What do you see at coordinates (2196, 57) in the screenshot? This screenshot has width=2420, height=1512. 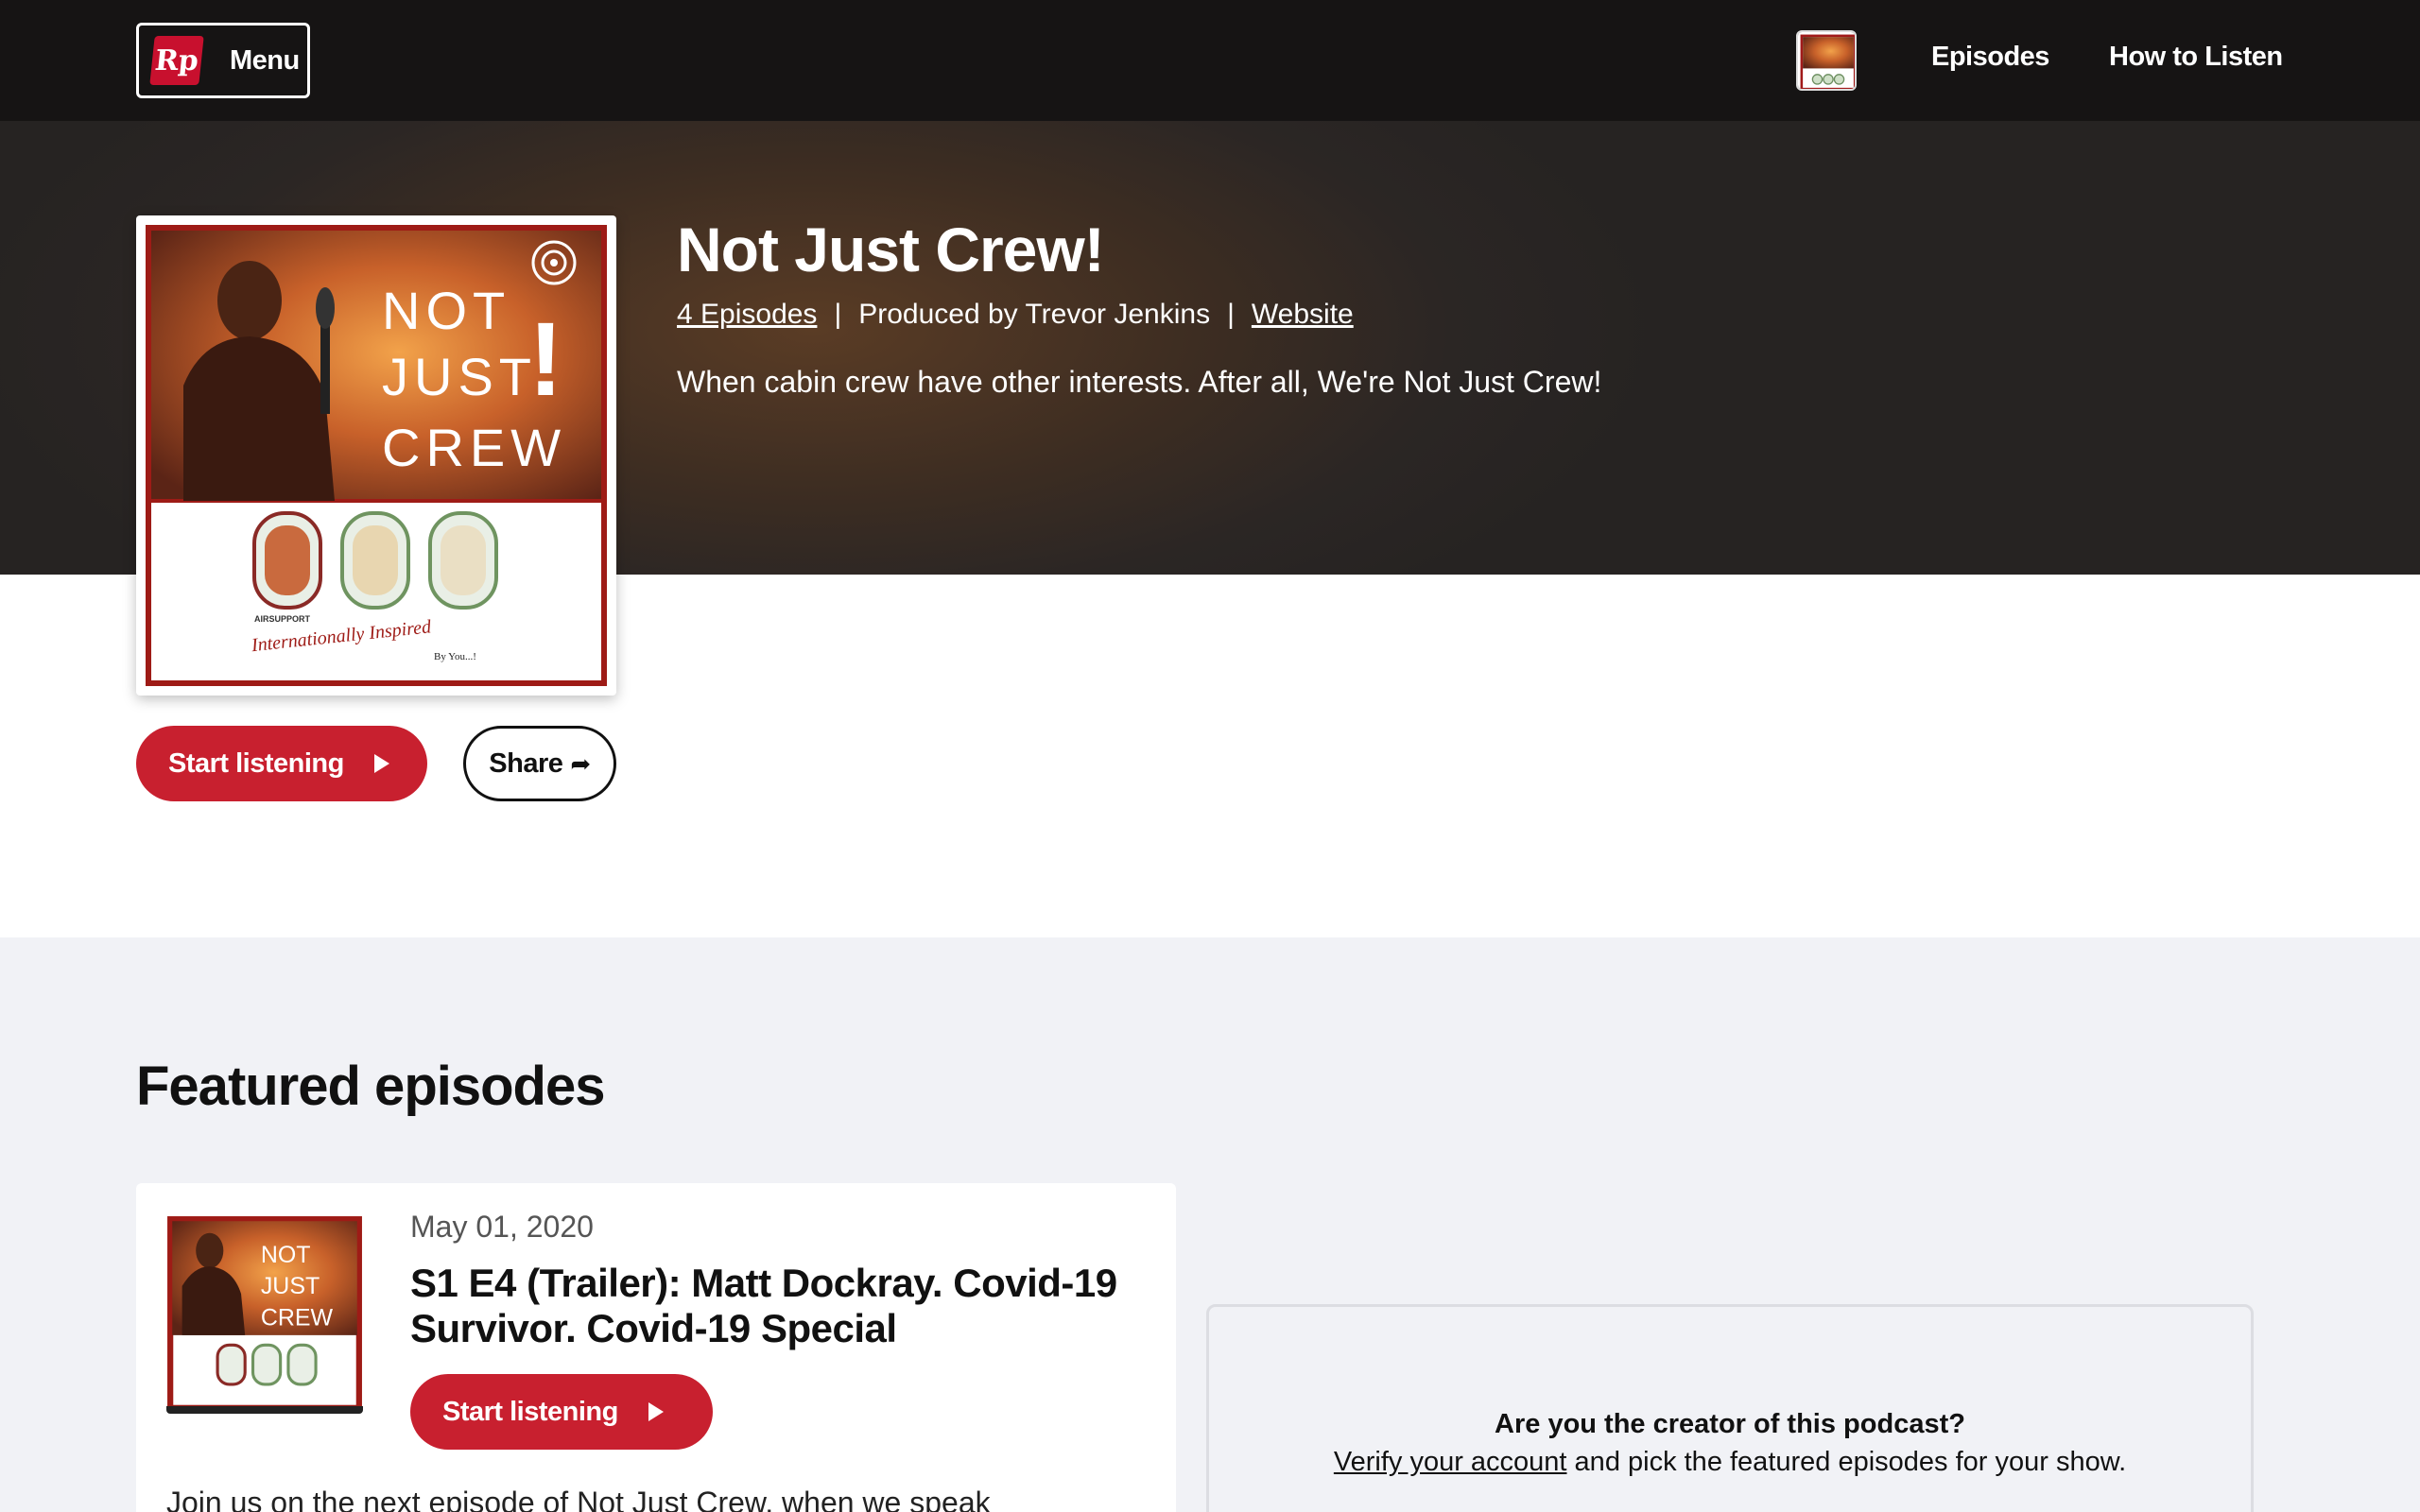 I see `nav-link-how-to-listen: How to Listen` at bounding box center [2196, 57].